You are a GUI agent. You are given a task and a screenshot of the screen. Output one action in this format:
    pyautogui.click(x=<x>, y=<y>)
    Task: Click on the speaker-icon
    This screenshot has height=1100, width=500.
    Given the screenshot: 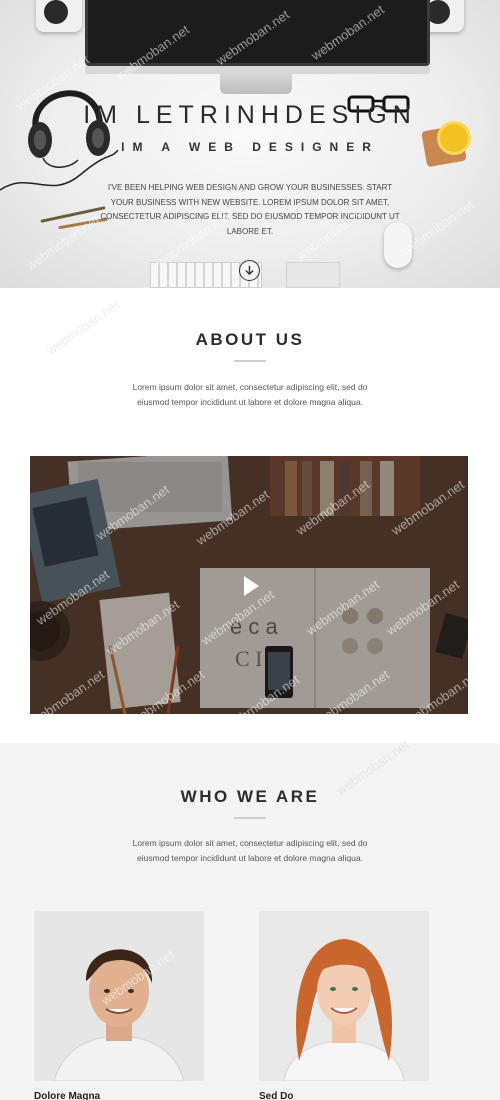 What is the action you would take?
    pyautogui.click(x=59, y=16)
    